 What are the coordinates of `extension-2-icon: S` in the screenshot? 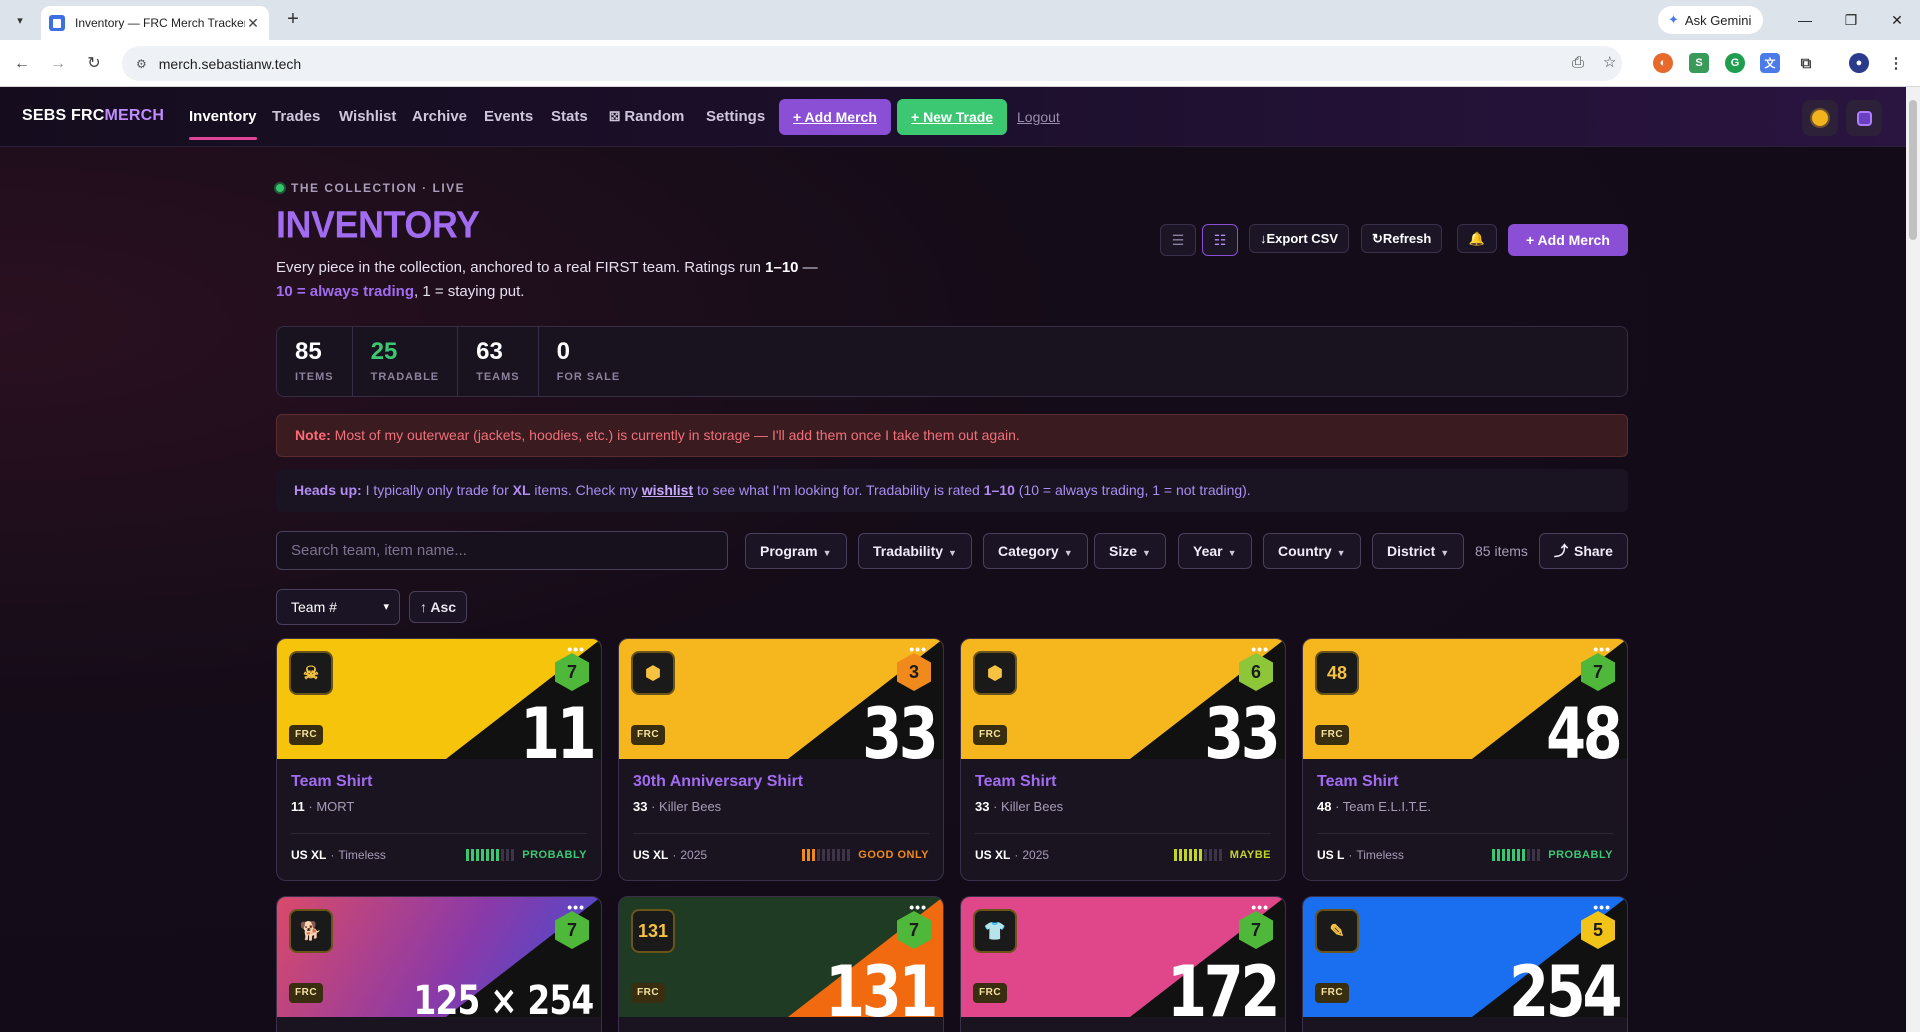 It's located at (1699, 63).